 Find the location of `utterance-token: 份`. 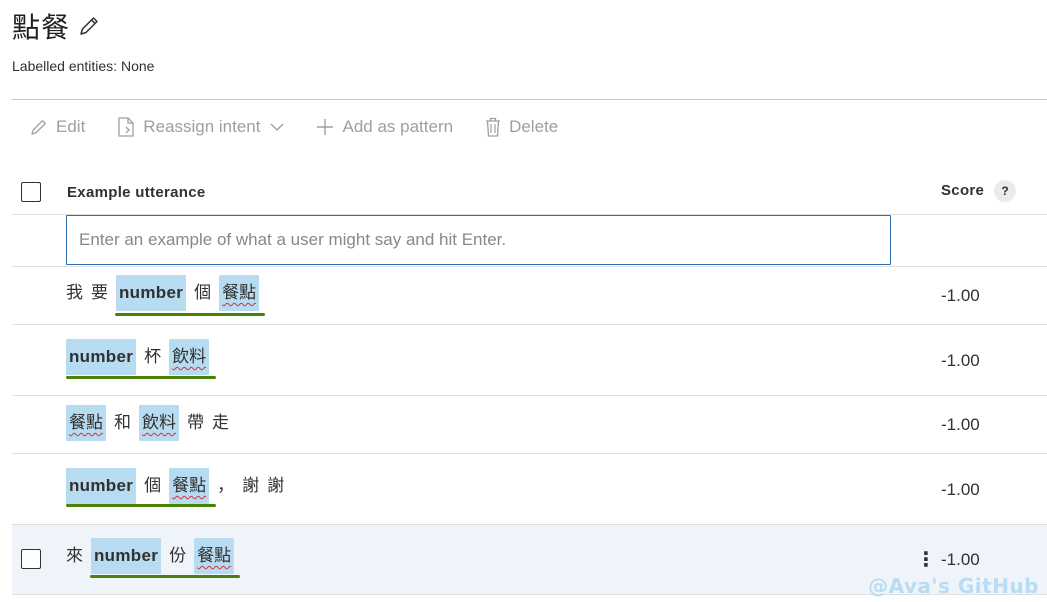

utterance-token: 份 is located at coordinates (178, 556).